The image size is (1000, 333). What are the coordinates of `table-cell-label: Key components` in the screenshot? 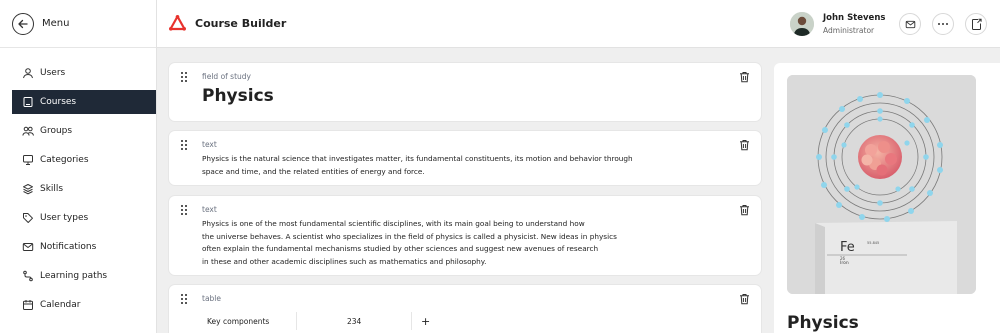 It's located at (249, 321).